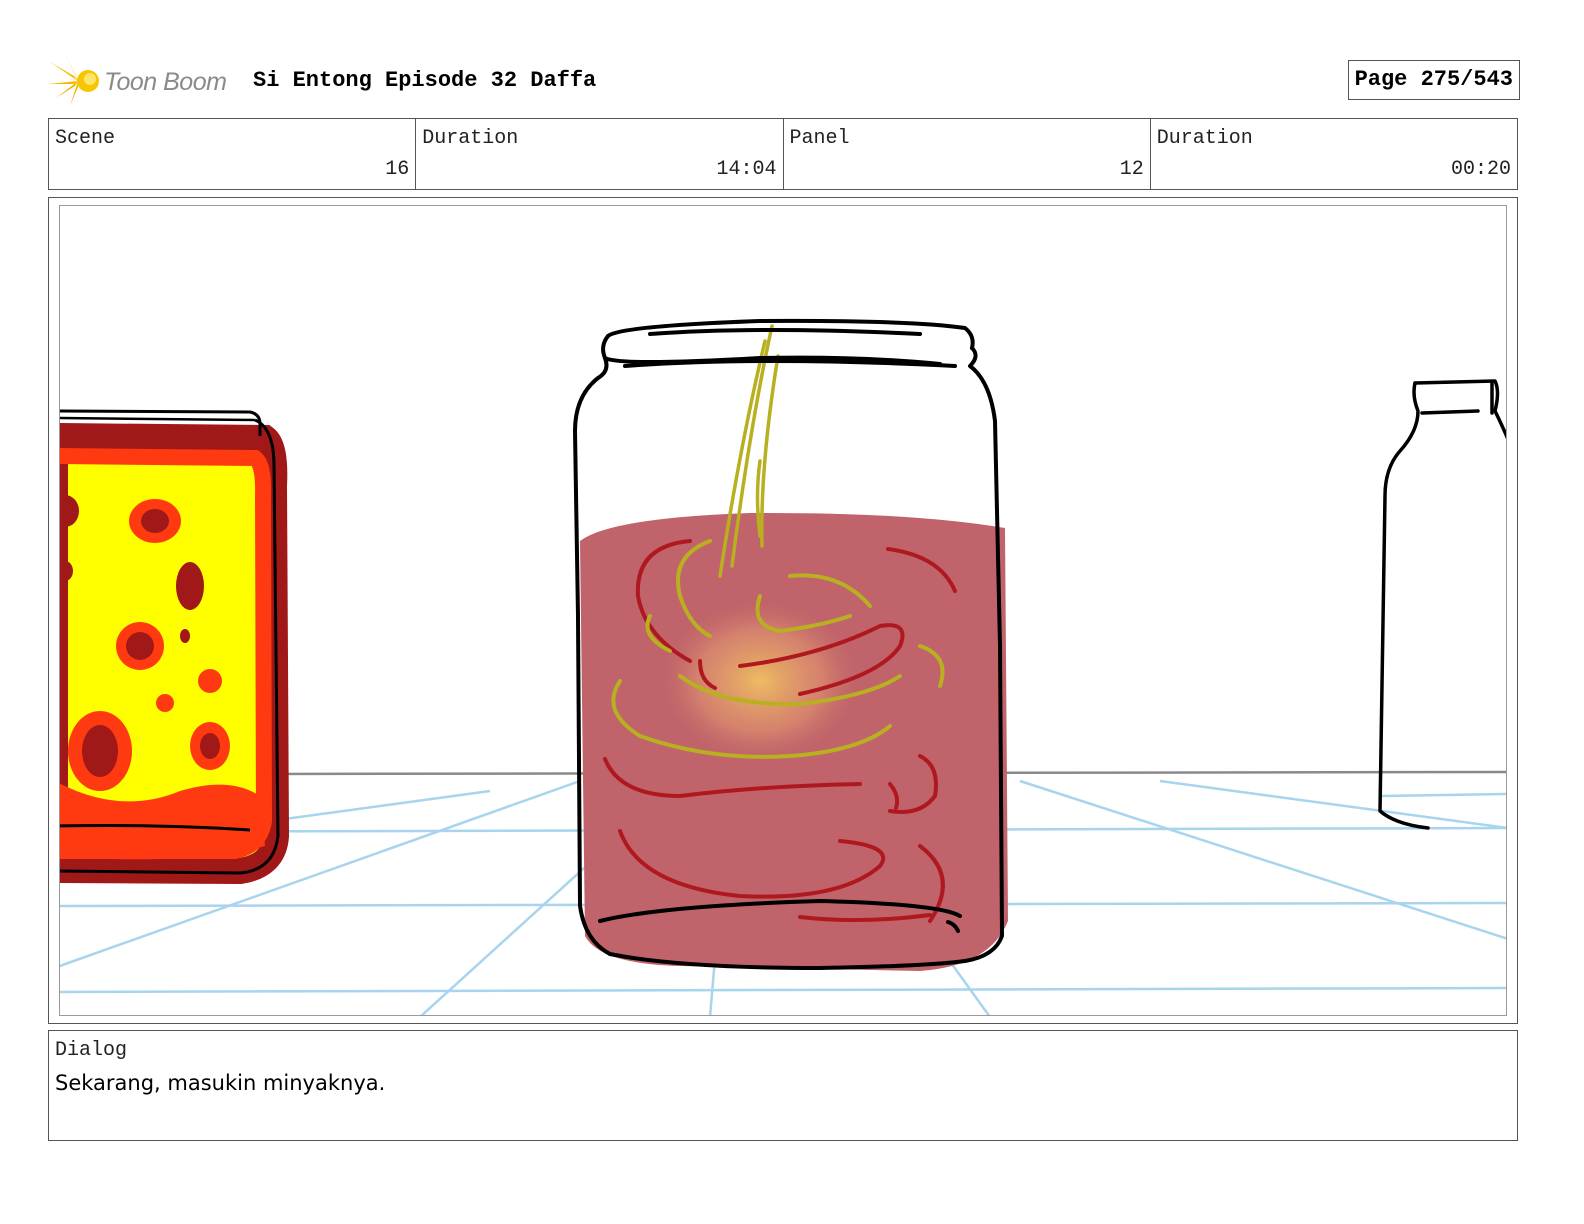 The height and width of the screenshot is (1224, 1584). Describe the element at coordinates (1480, 169) in the screenshot. I see `panel-duration-value: 00:20` at that location.